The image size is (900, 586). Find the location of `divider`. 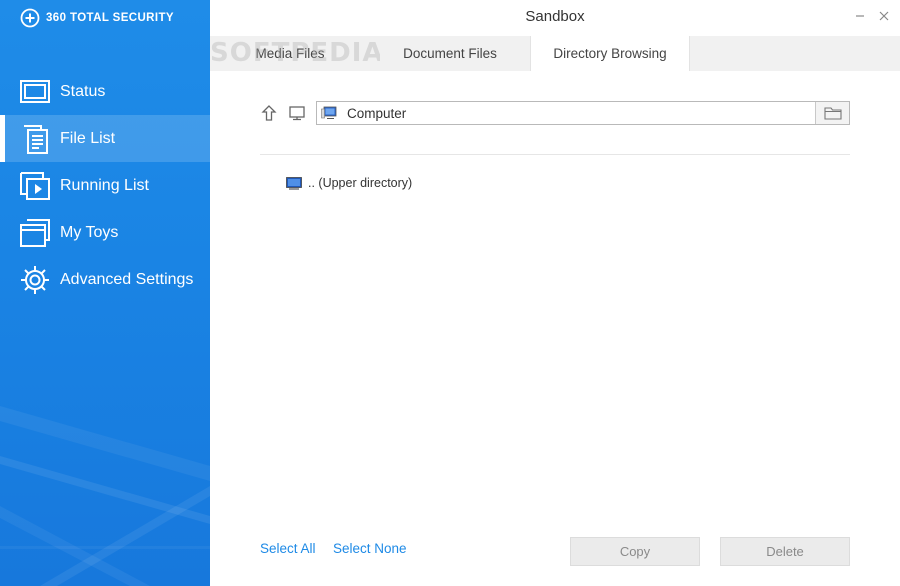

divider is located at coordinates (555, 154).